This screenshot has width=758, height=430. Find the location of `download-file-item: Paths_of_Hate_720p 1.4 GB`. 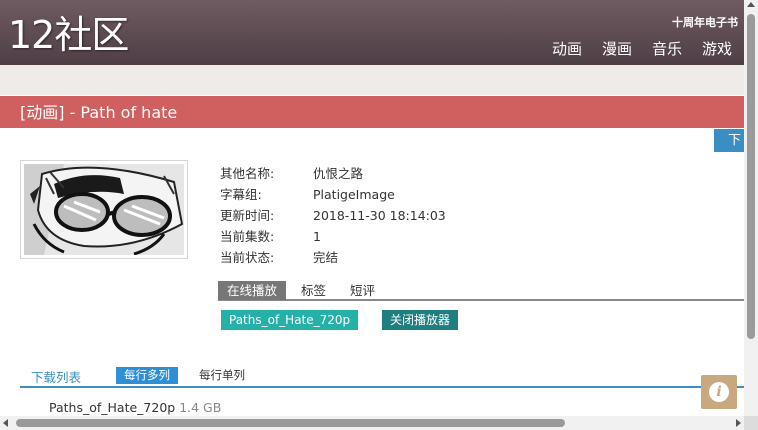

download-file-item: Paths_of_Hate_720p 1.4 GB is located at coordinates (135, 407).